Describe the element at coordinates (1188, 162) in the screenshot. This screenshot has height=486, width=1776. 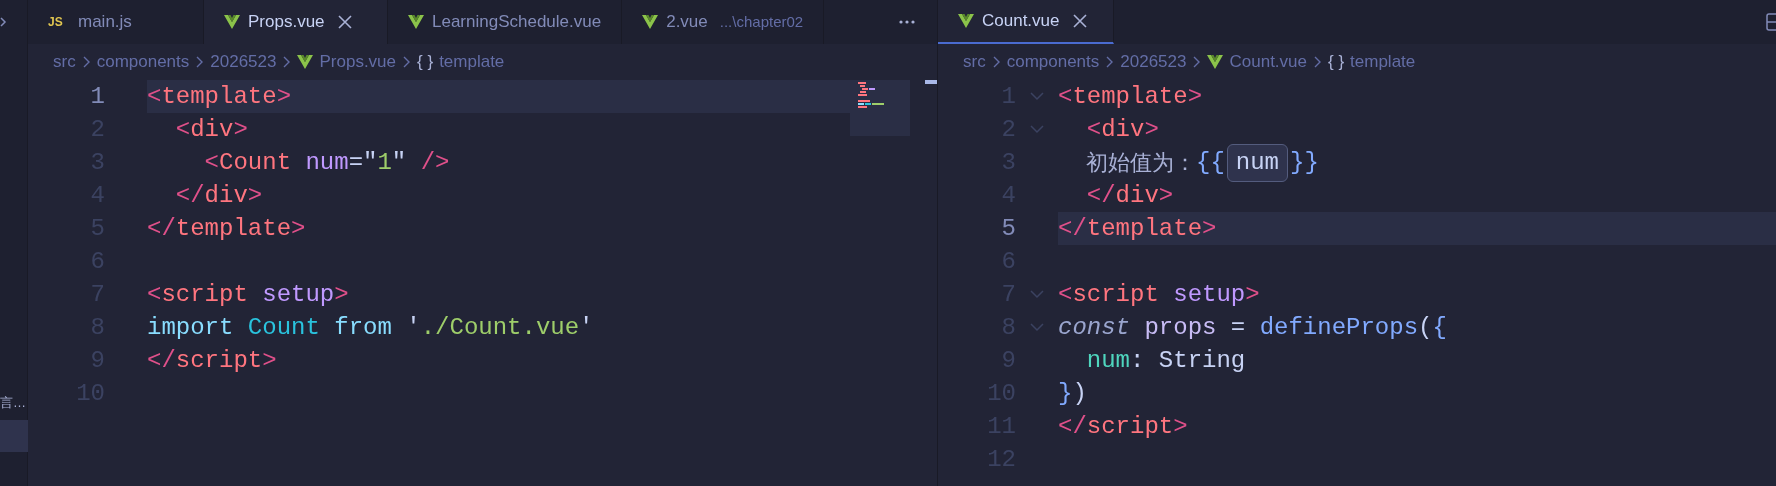
I see `code-line: 初始值为：{{ num }}` at that location.